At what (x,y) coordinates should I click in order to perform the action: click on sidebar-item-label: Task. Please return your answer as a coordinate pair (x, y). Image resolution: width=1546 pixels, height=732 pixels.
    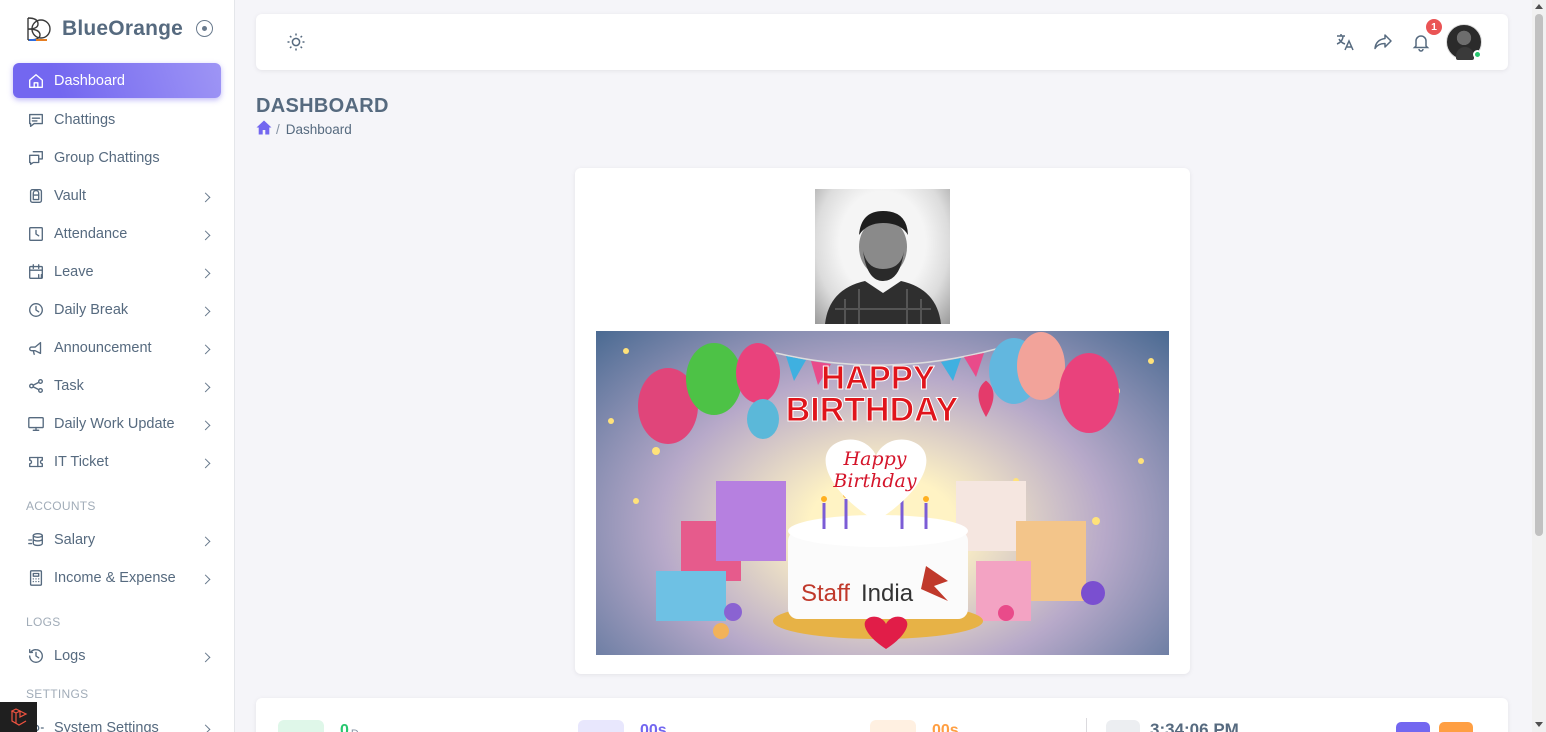
    Looking at the image, I should click on (69, 386).